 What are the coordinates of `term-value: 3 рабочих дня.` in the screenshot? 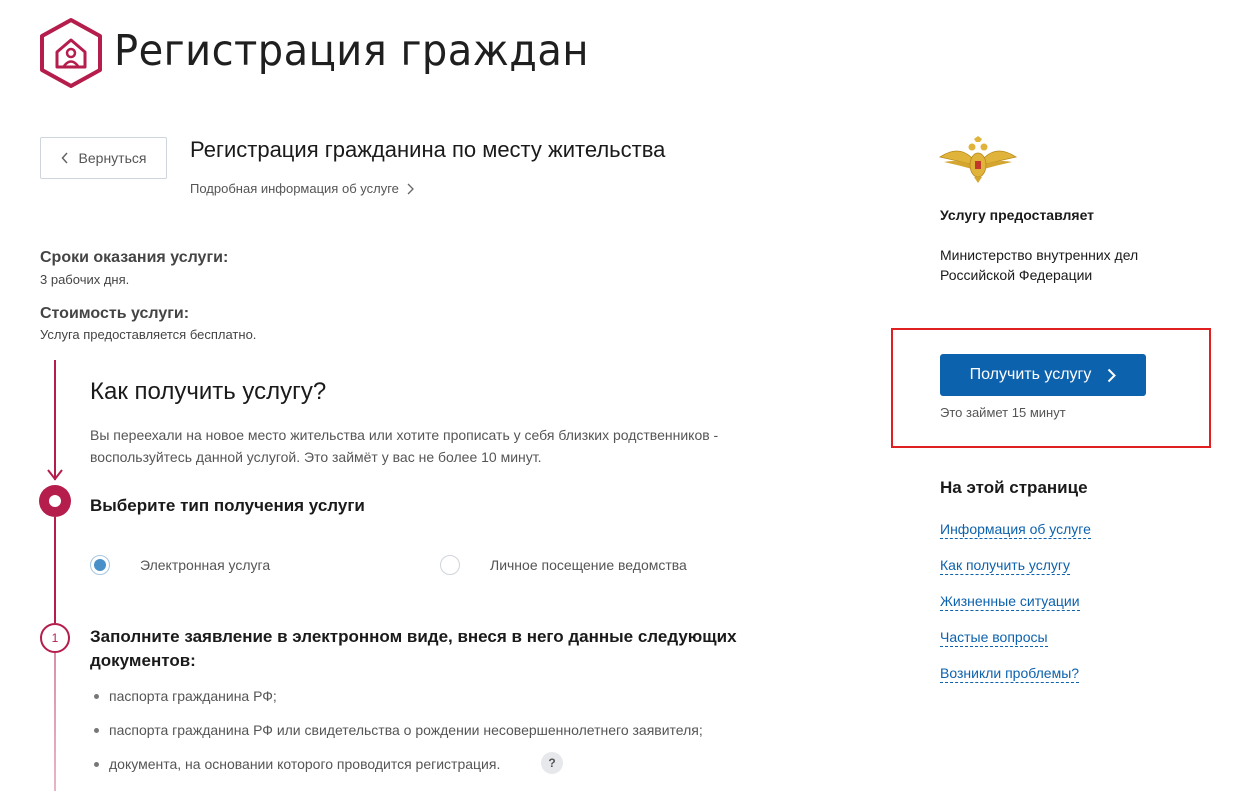 It's located at (85, 279).